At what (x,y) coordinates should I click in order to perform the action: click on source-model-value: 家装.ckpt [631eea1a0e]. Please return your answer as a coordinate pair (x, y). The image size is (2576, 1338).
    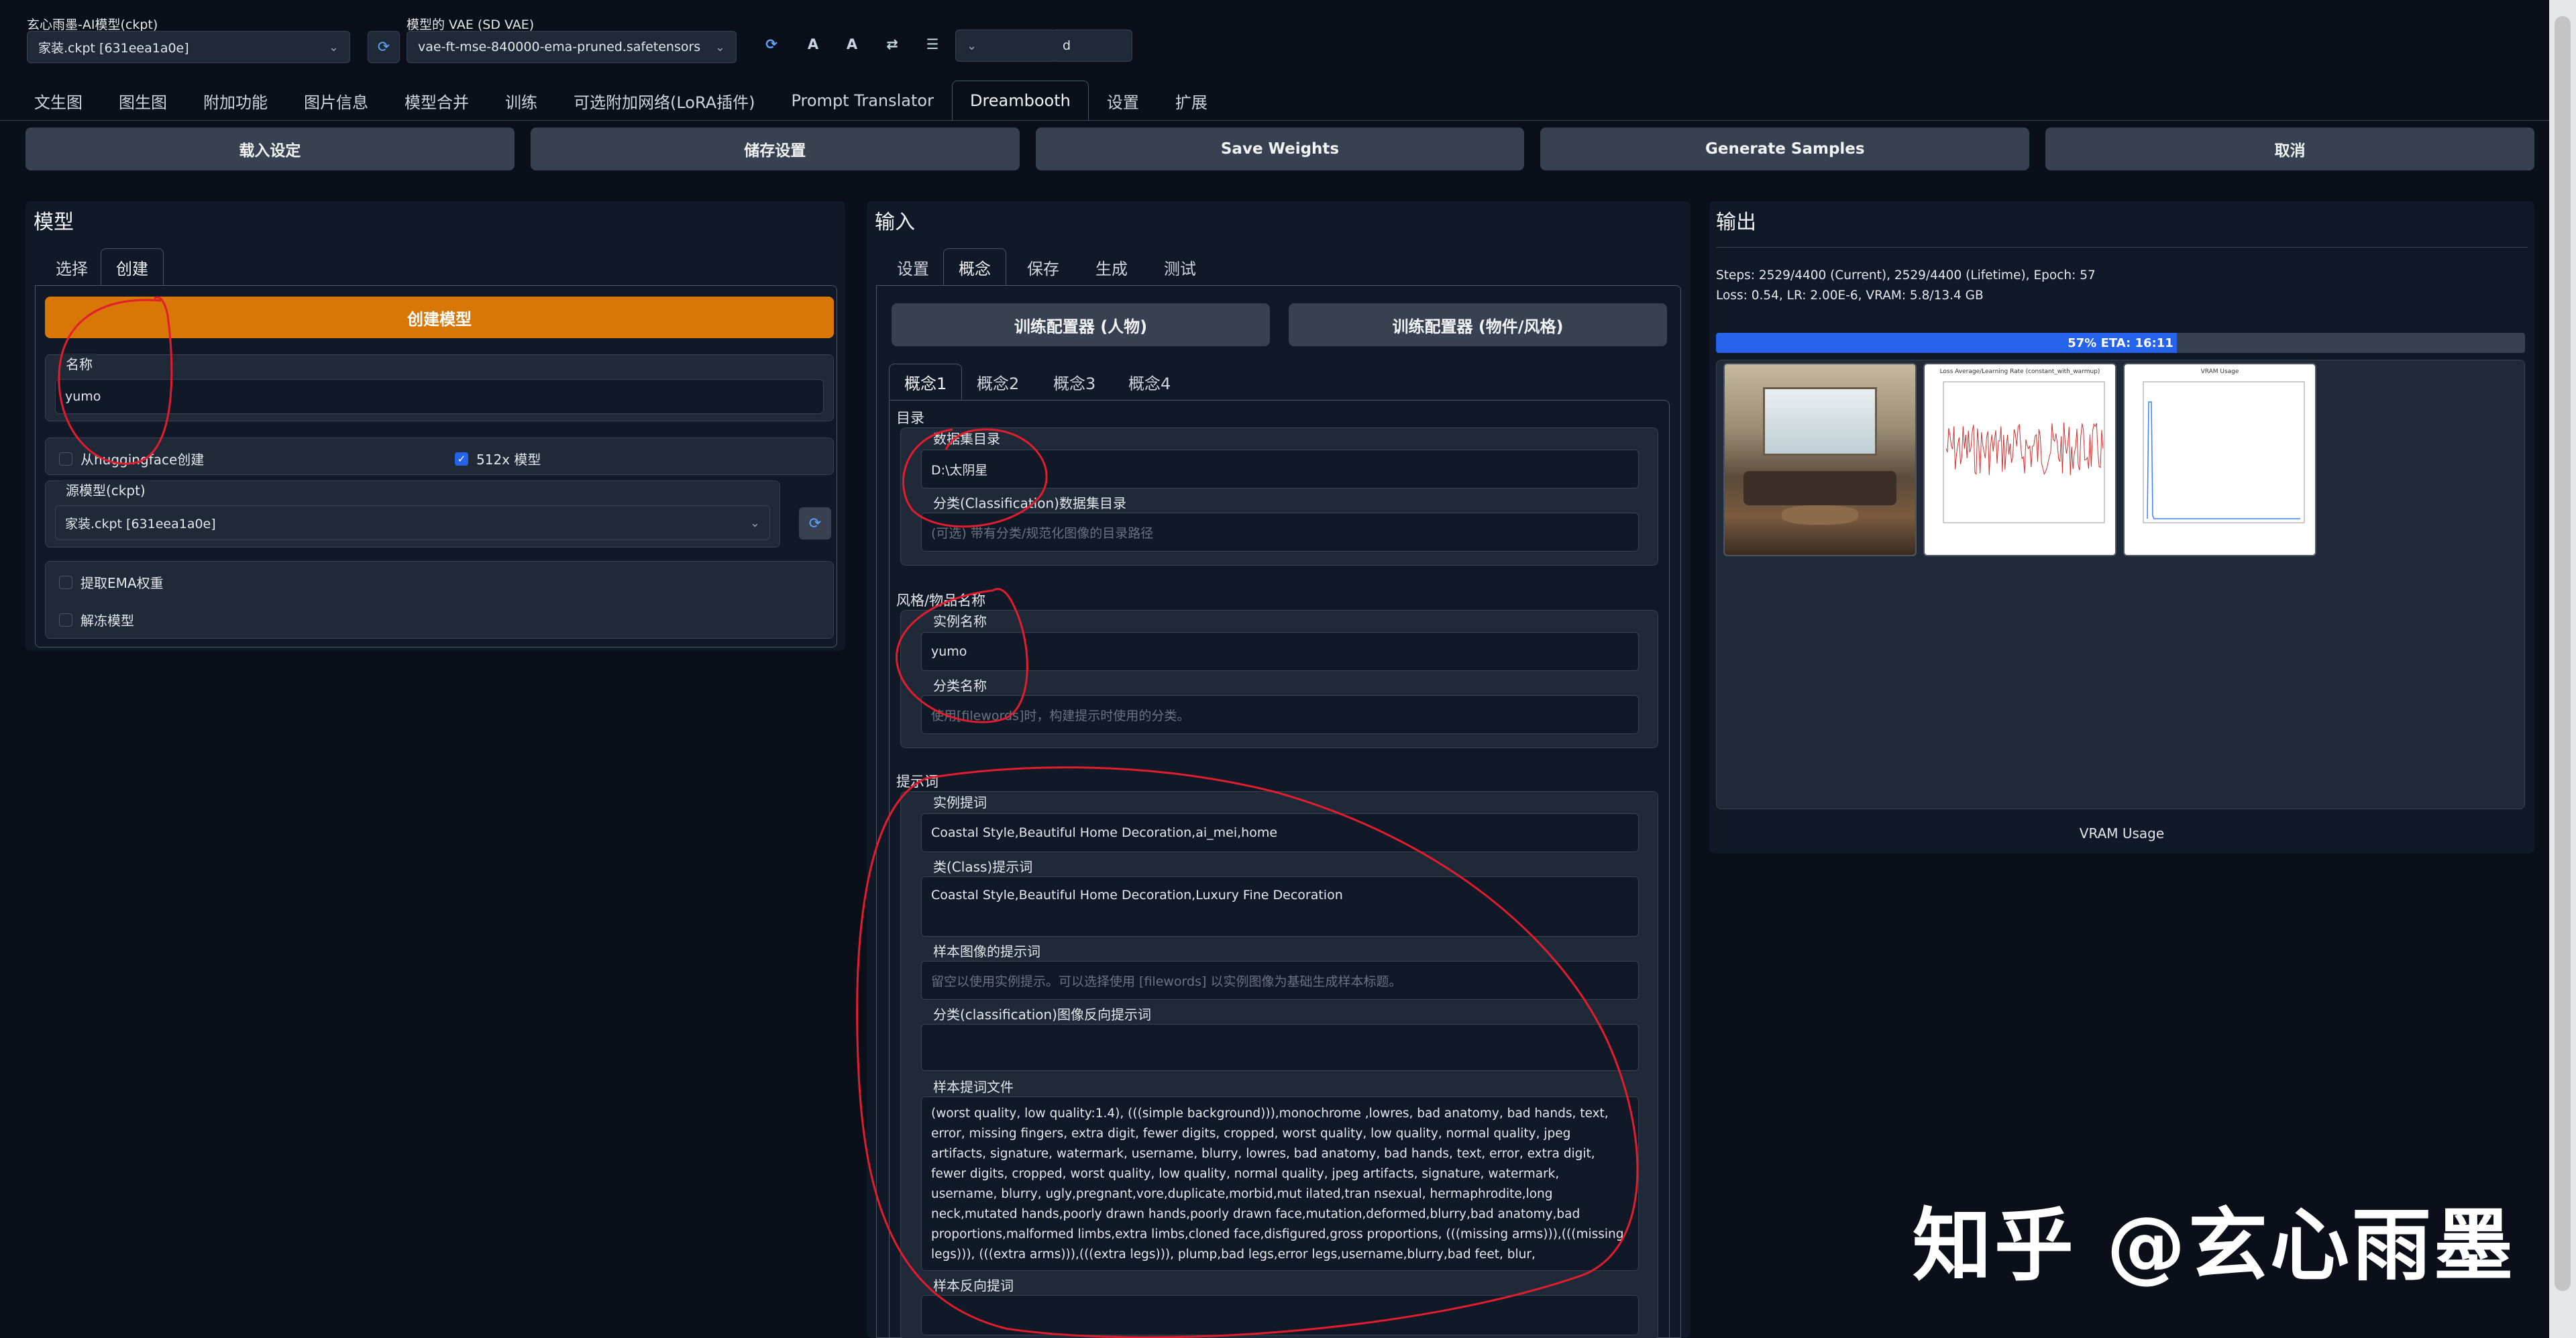
    Looking at the image, I should click on (140, 523).